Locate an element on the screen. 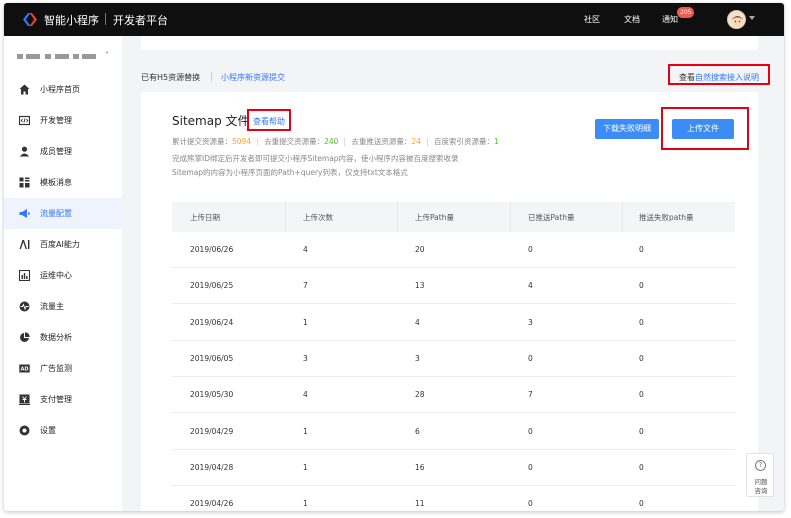 The image size is (791, 518). sidebar: ˅ 小程序首页 开发管理 成员管理 模板消息 流量配置 百度AI能力 运维中心 is located at coordinates (63, 273).